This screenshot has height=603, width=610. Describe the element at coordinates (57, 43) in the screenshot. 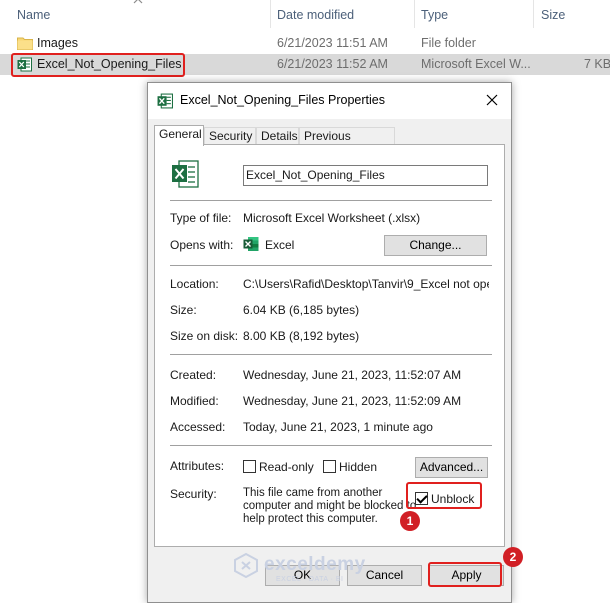

I see `file-name: Images` at that location.